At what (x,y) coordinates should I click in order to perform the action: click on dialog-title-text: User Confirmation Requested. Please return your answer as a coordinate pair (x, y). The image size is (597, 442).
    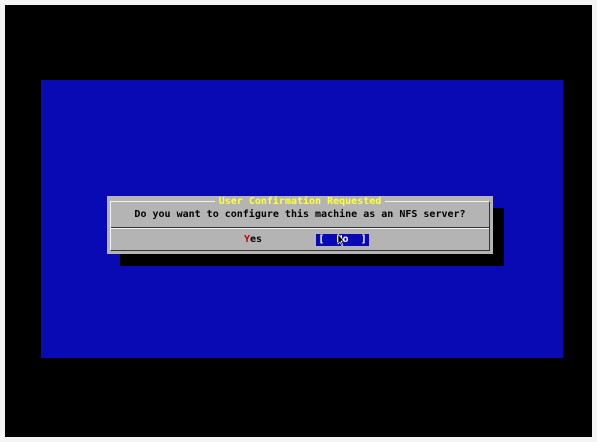
    Looking at the image, I should click on (300, 201).